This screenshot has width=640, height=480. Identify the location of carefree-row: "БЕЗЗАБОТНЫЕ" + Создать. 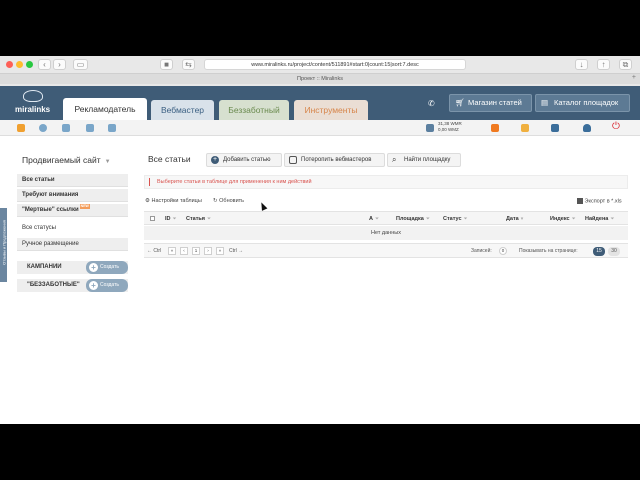
(72, 285).